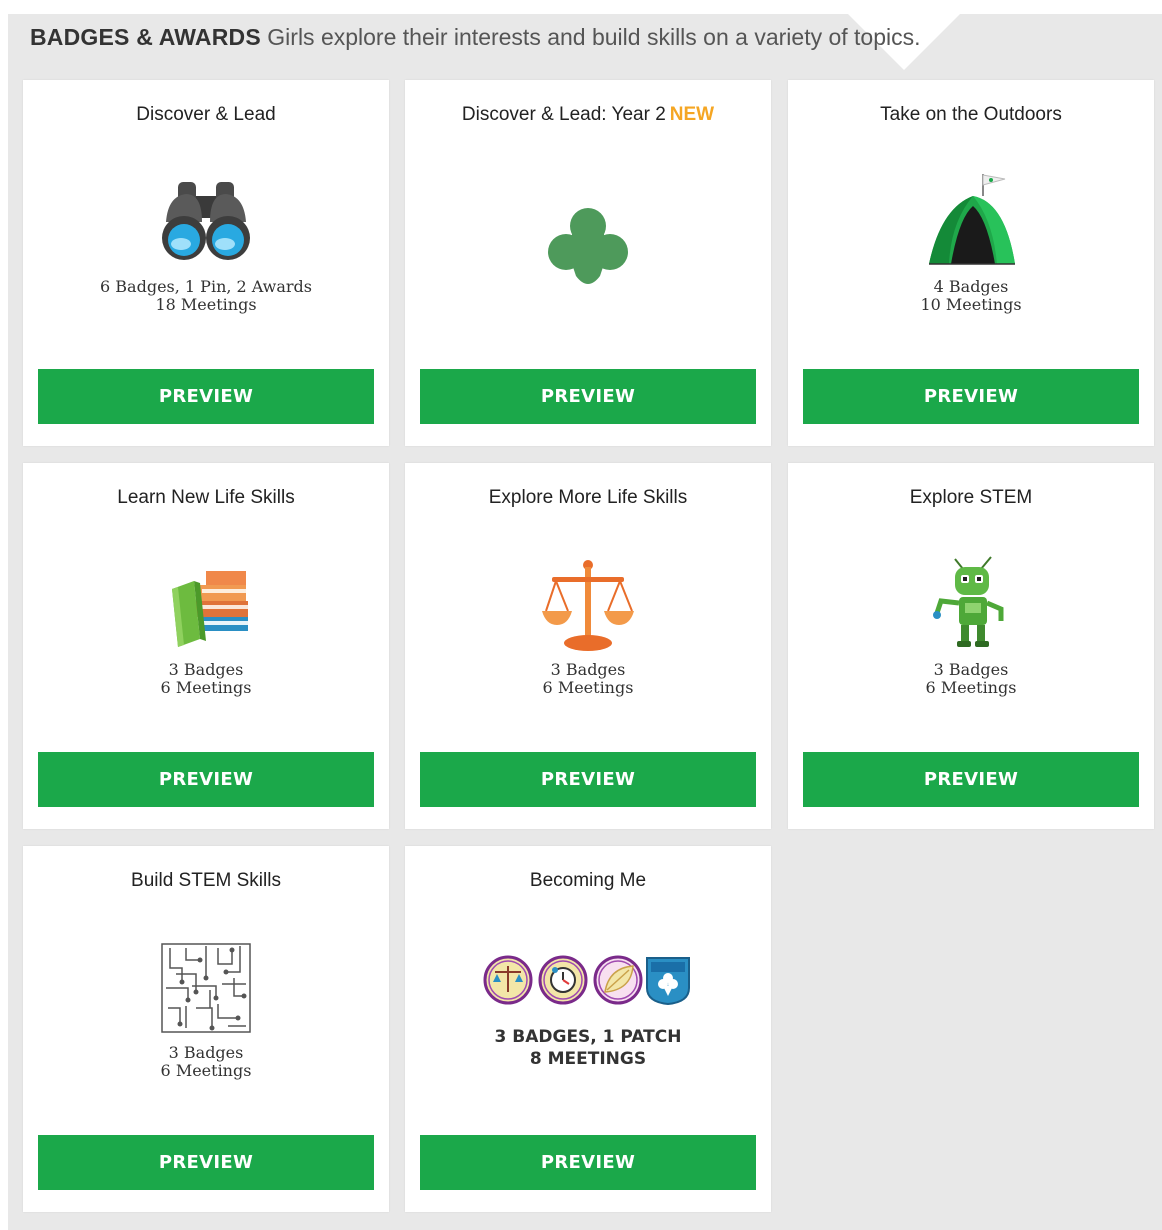  I want to click on card-title: Explore STEM, so click(971, 497).